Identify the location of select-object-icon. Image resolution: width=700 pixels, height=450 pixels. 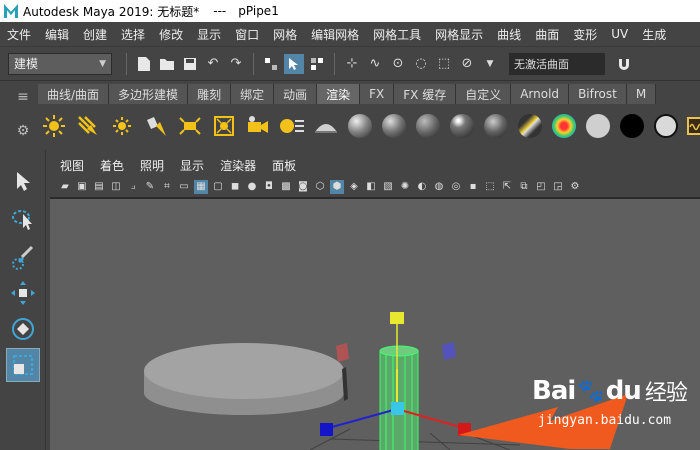
(294, 63).